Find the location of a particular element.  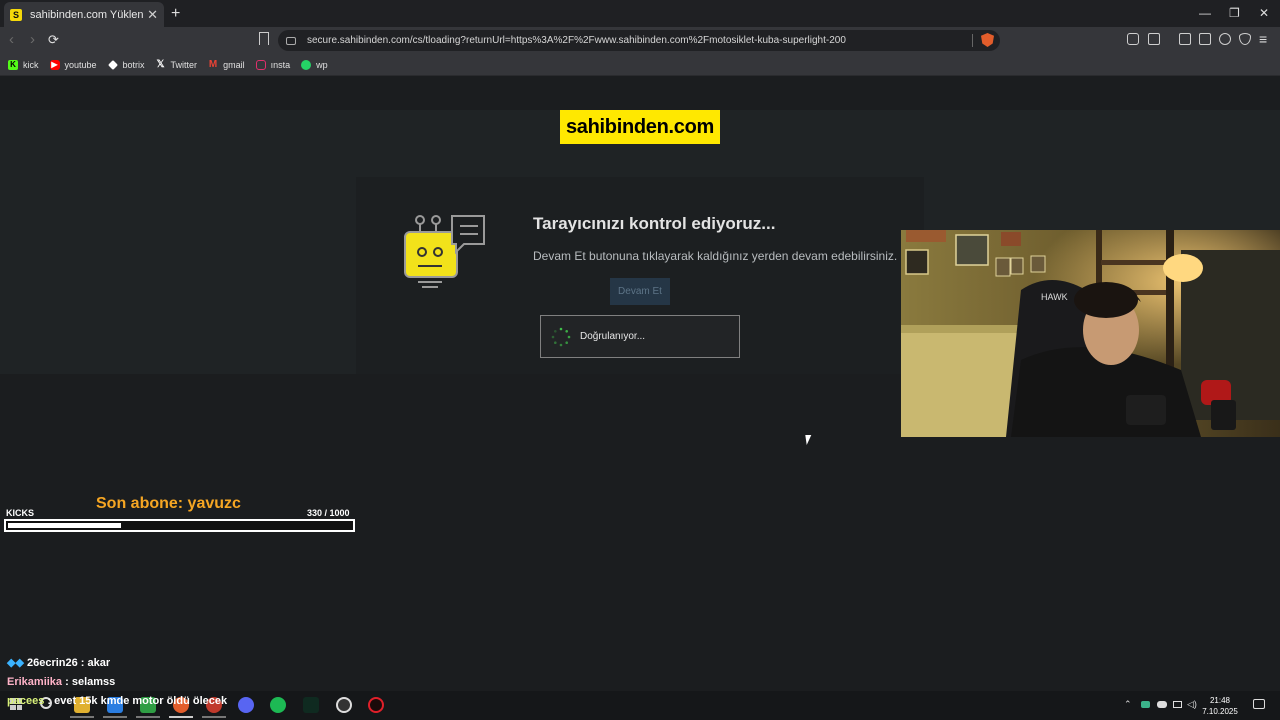

robot-check-icon is located at coordinates (444, 251).